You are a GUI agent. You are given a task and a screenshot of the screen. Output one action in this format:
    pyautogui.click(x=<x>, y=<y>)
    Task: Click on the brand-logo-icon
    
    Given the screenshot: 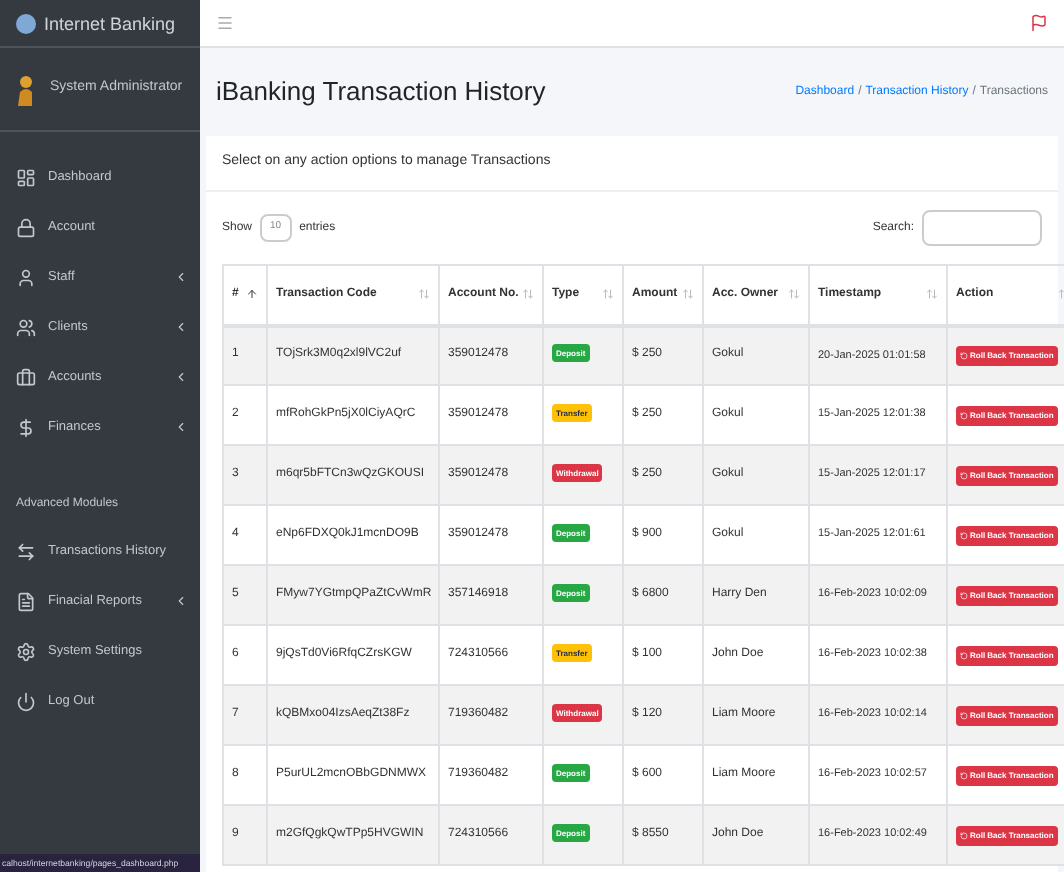 What is the action you would take?
    pyautogui.click(x=26, y=24)
    